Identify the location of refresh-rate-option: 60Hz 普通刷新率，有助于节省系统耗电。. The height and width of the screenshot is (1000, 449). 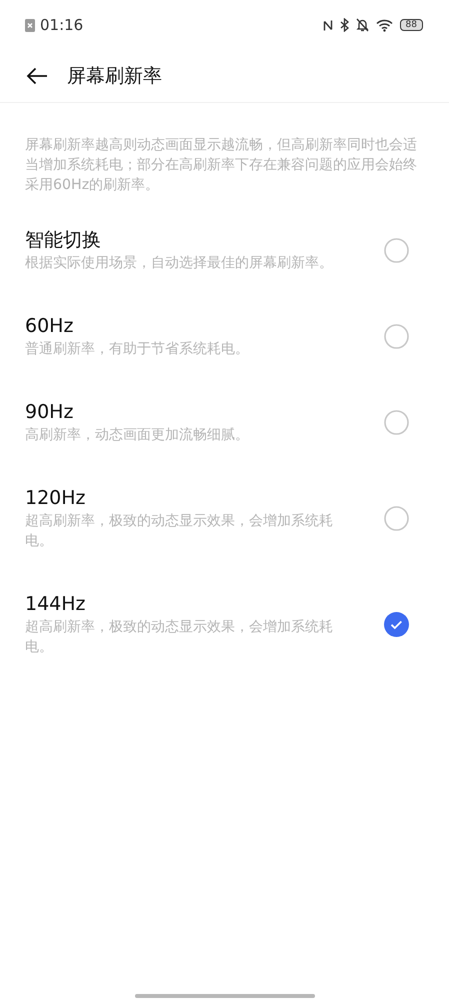
(224, 336).